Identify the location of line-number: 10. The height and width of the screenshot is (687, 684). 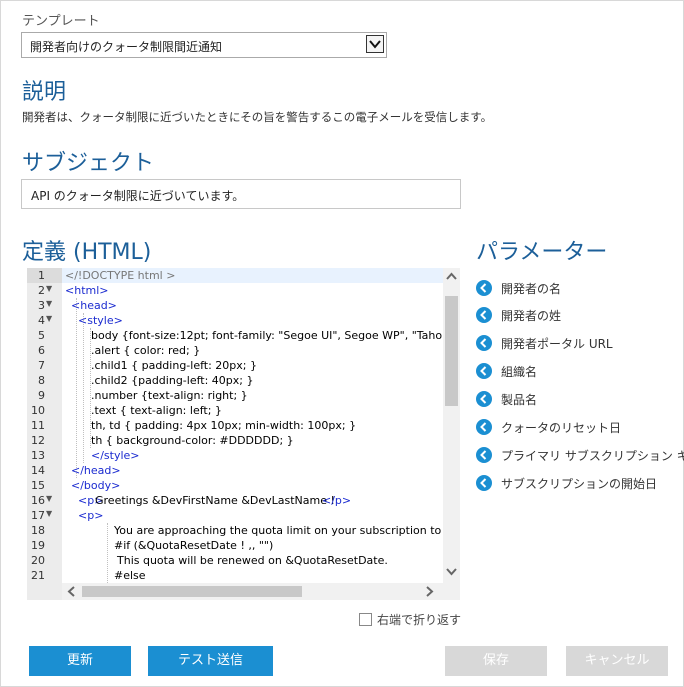
(38, 410).